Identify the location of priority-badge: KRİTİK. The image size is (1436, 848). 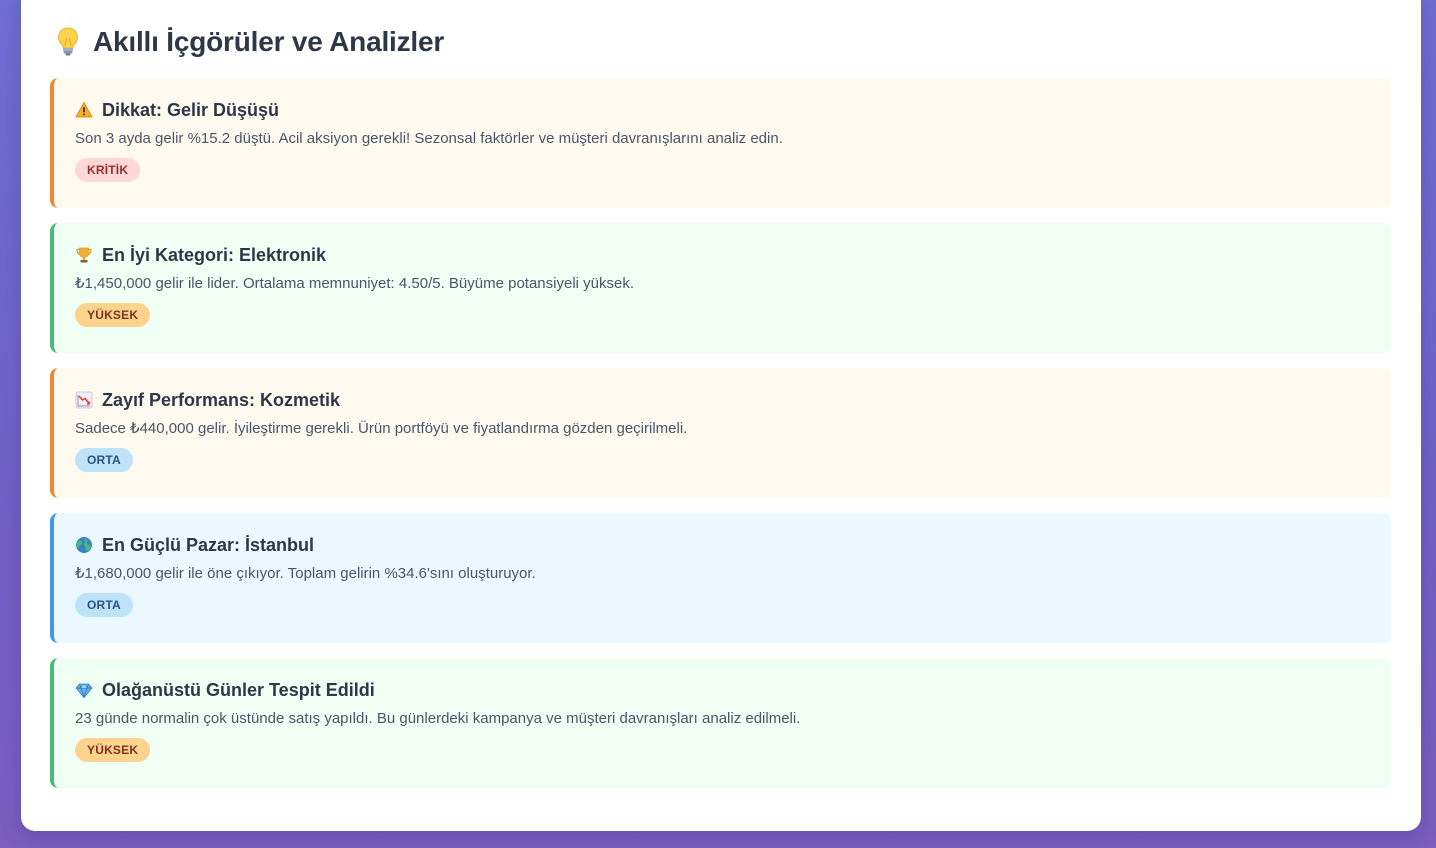
(108, 170).